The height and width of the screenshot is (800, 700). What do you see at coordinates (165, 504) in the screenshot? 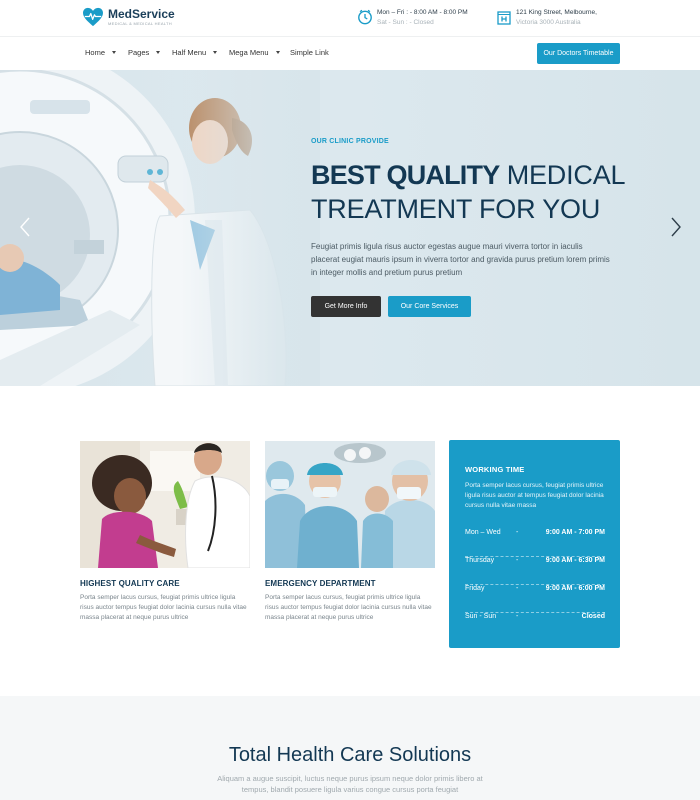
I see `doctor-child-image` at bounding box center [165, 504].